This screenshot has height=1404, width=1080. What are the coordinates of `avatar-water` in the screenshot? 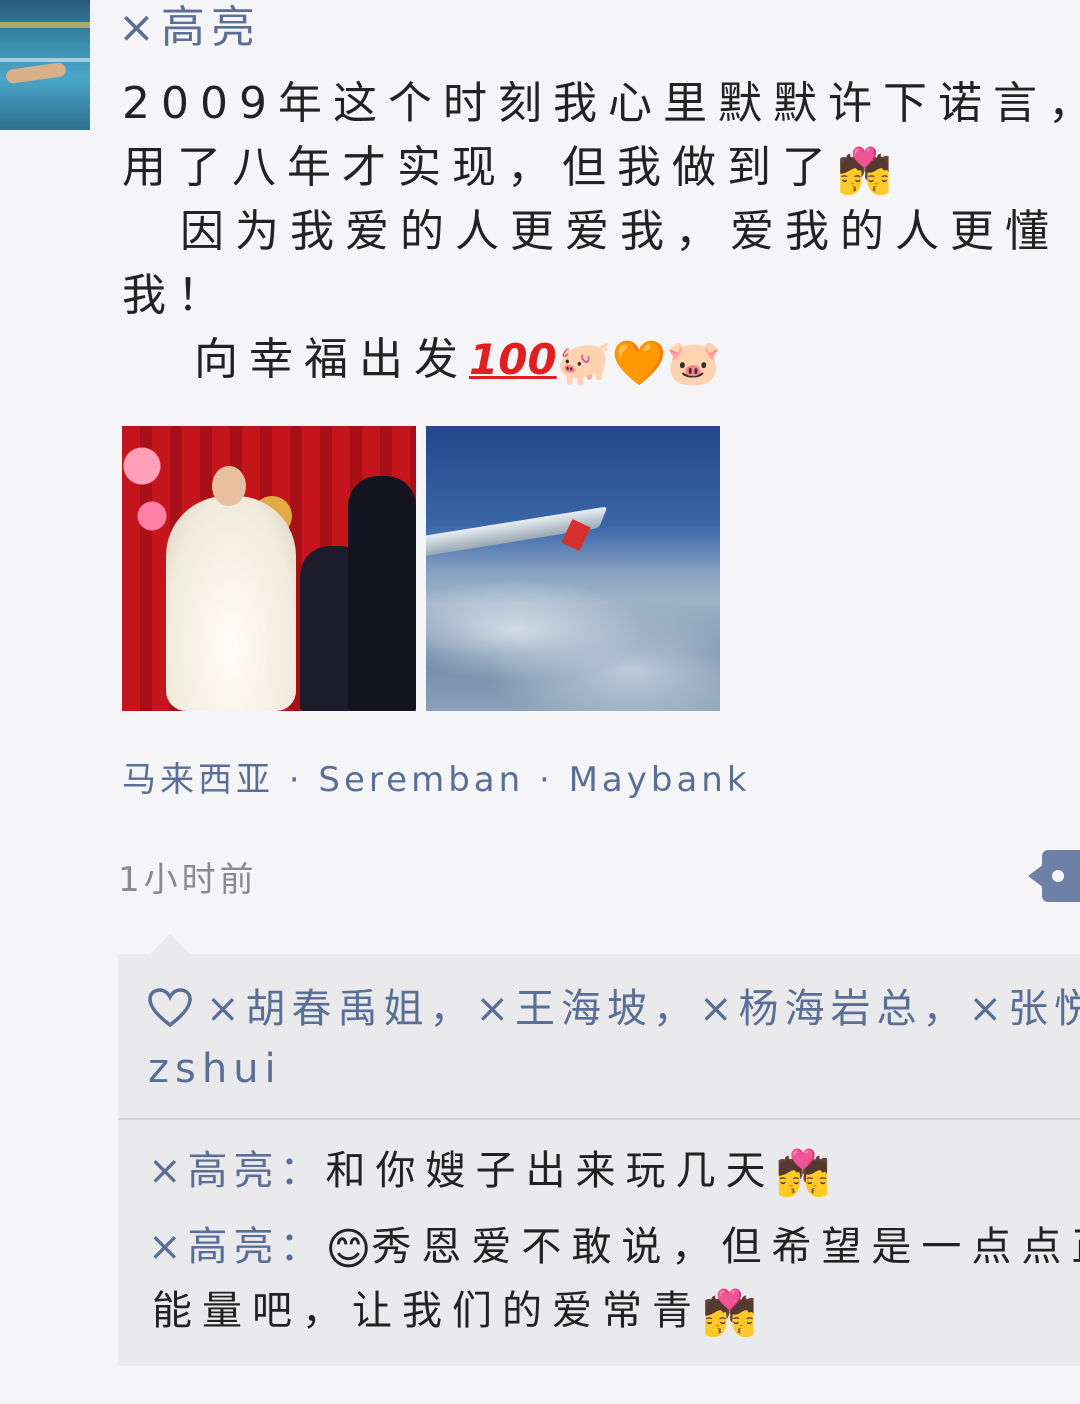 It's located at (45, 60).